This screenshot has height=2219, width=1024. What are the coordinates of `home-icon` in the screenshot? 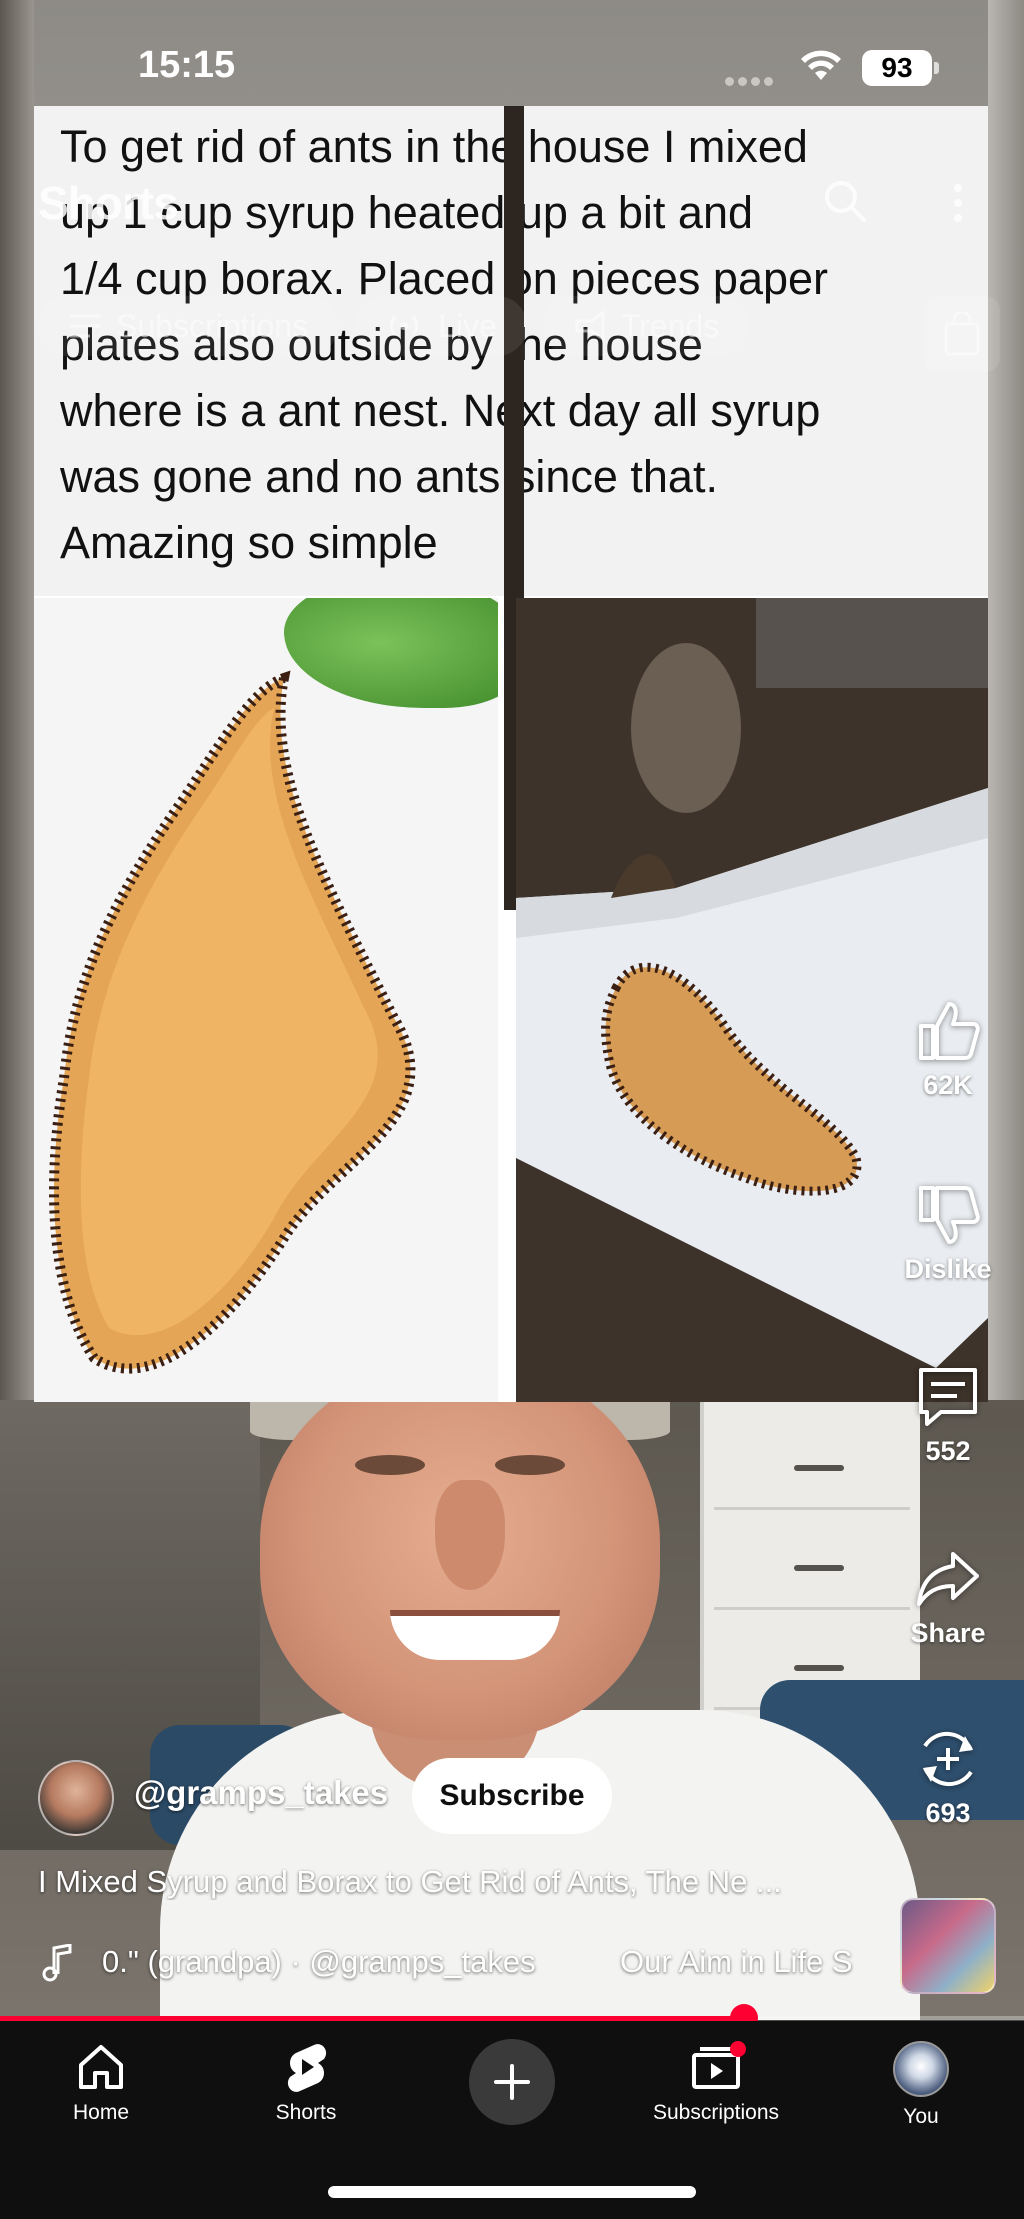 It's located at (101, 2067).